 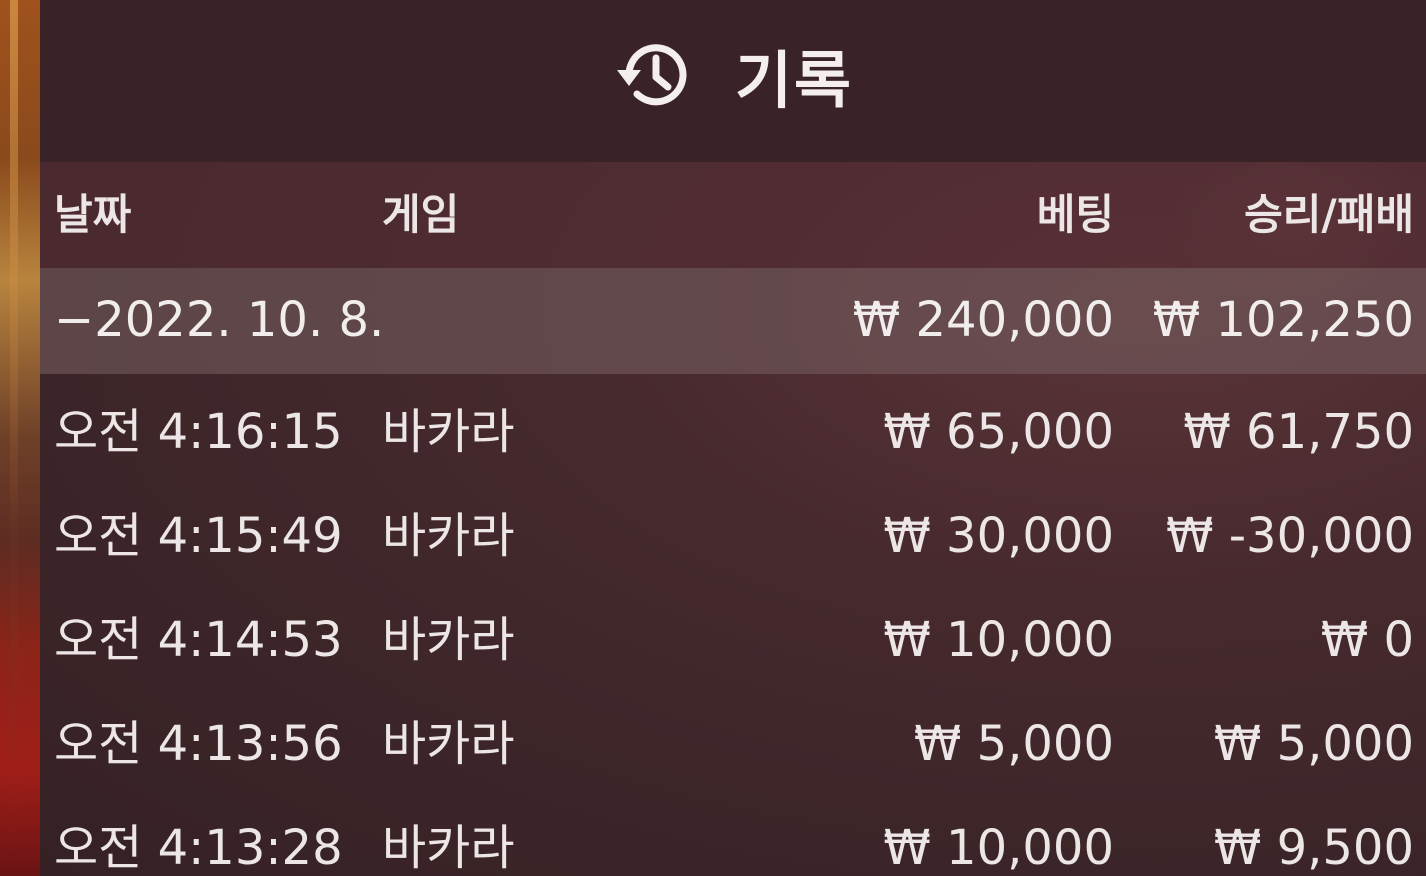 What do you see at coordinates (733, 321) in the screenshot?
I see `date-group-row: −2022. 10. 8. ₩ 240,000 ₩ 102,250` at bounding box center [733, 321].